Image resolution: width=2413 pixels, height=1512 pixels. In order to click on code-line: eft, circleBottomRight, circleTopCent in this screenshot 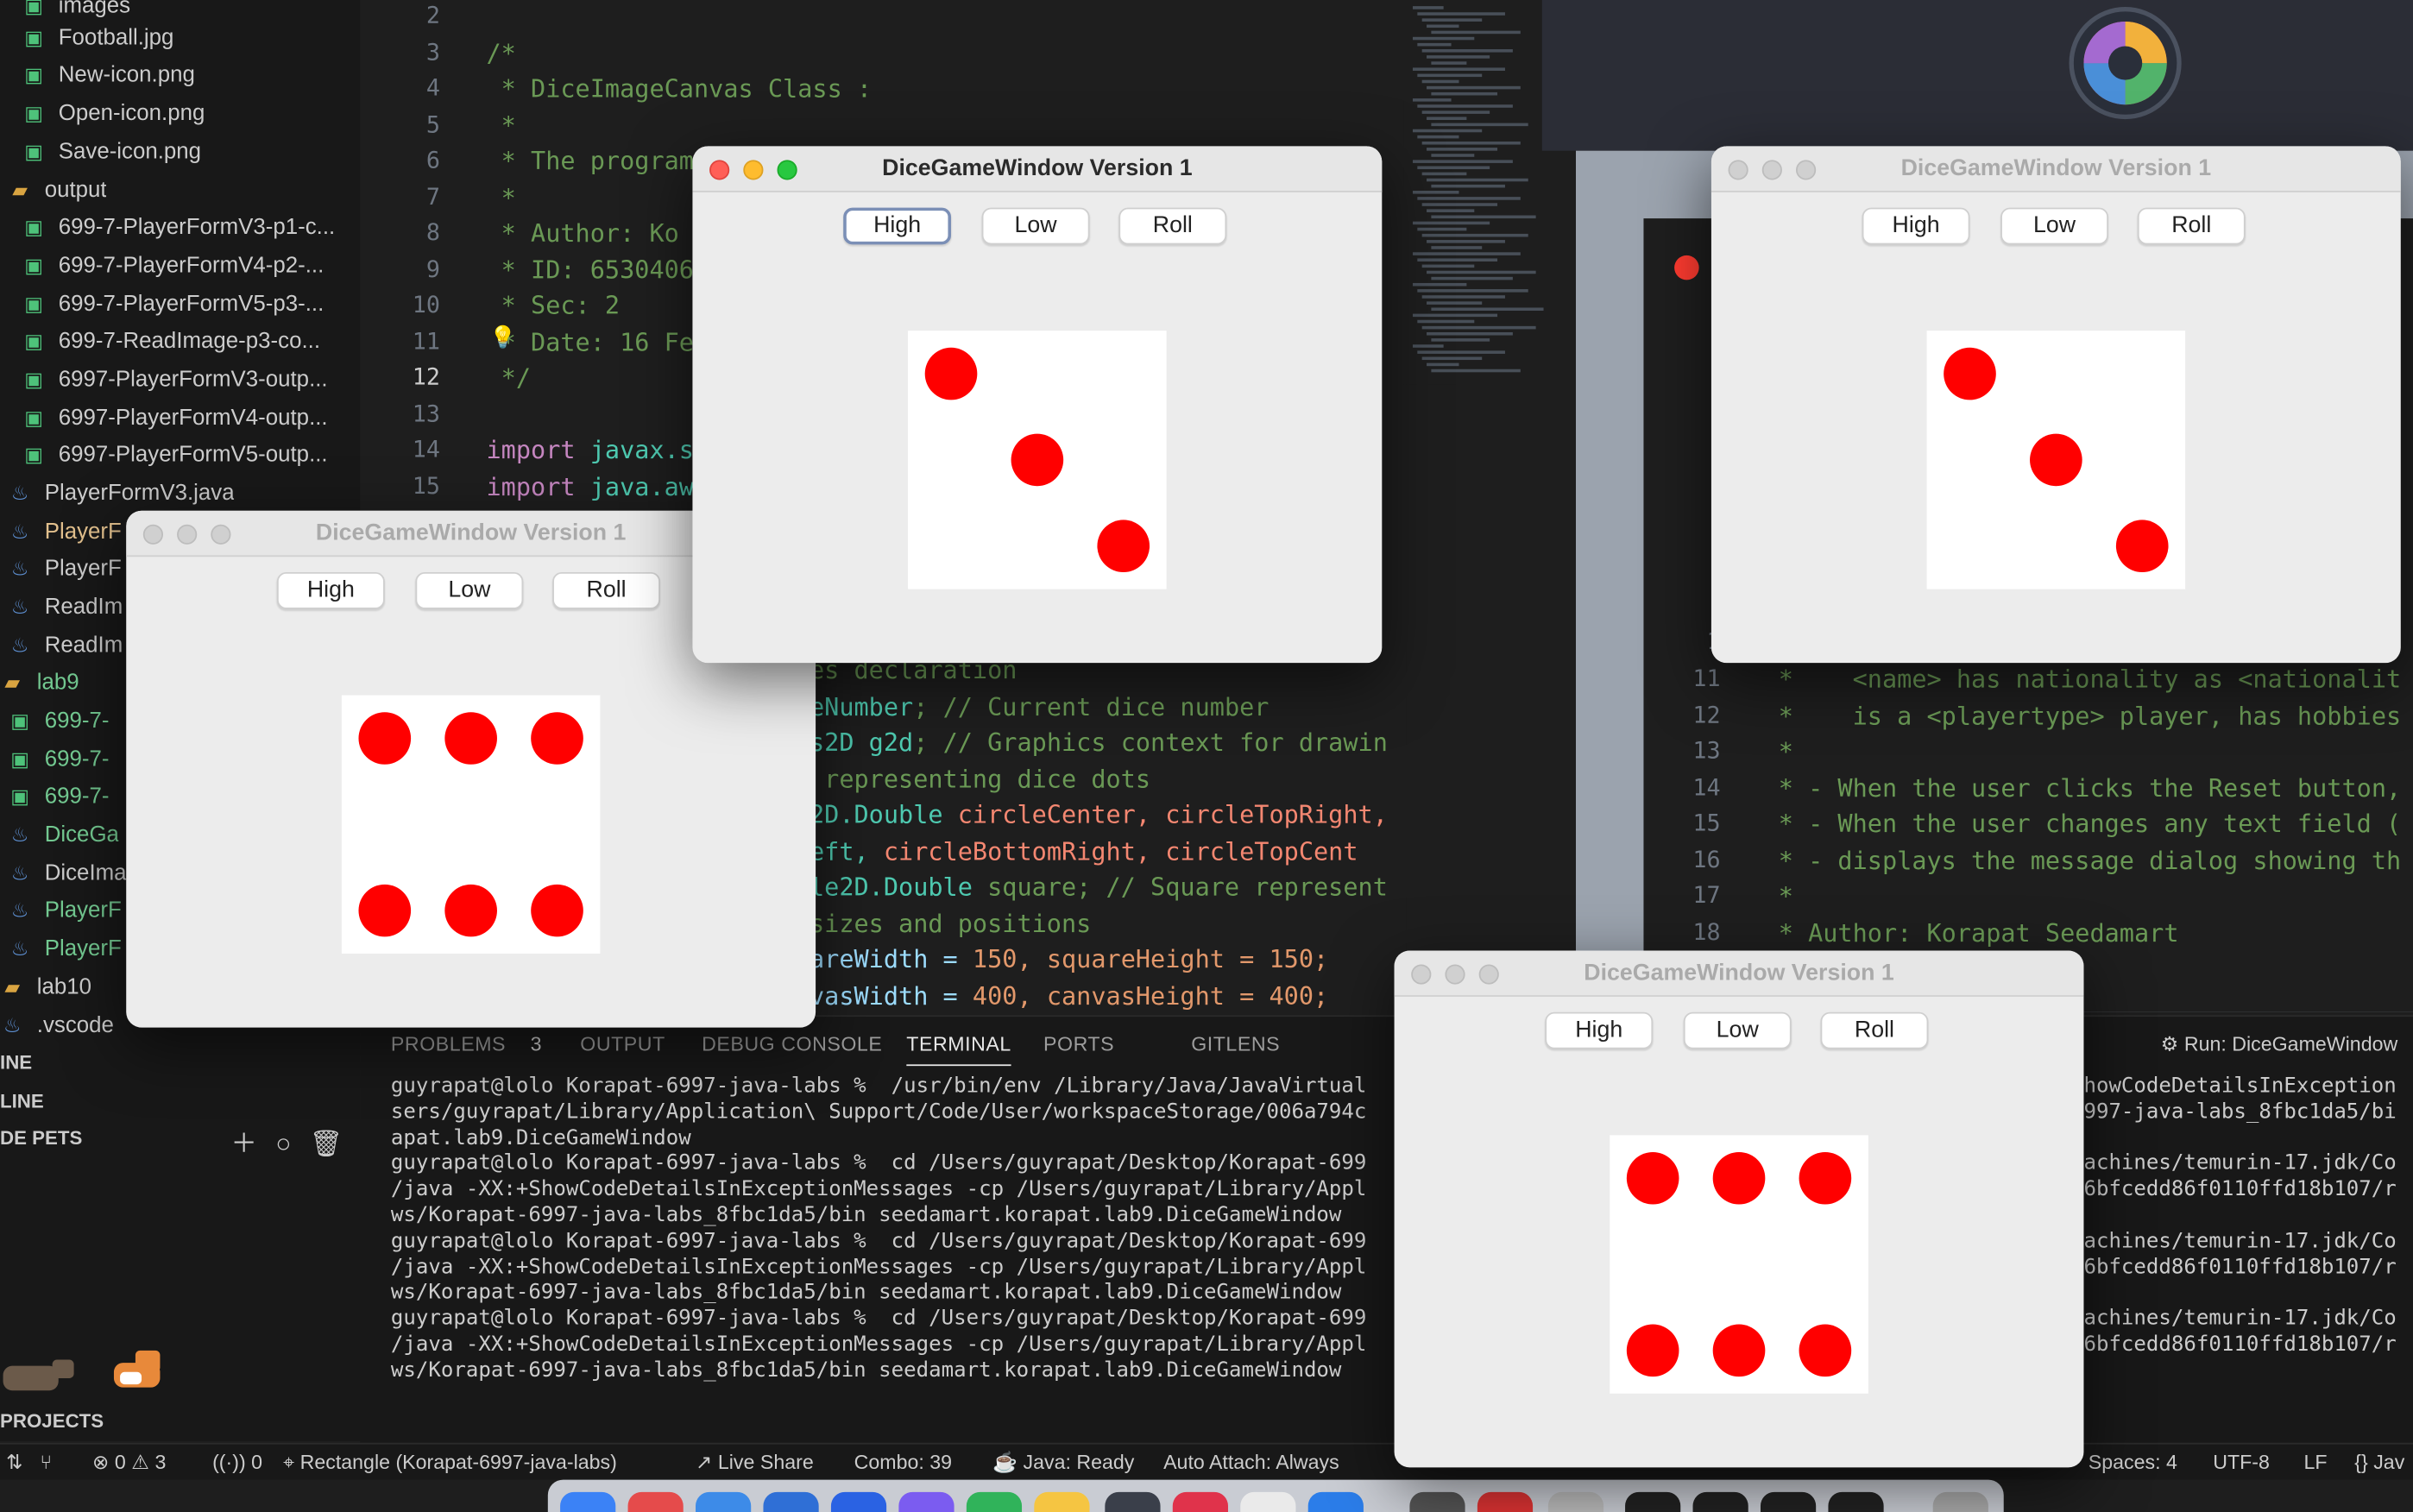, I will do `click(1084, 851)`.